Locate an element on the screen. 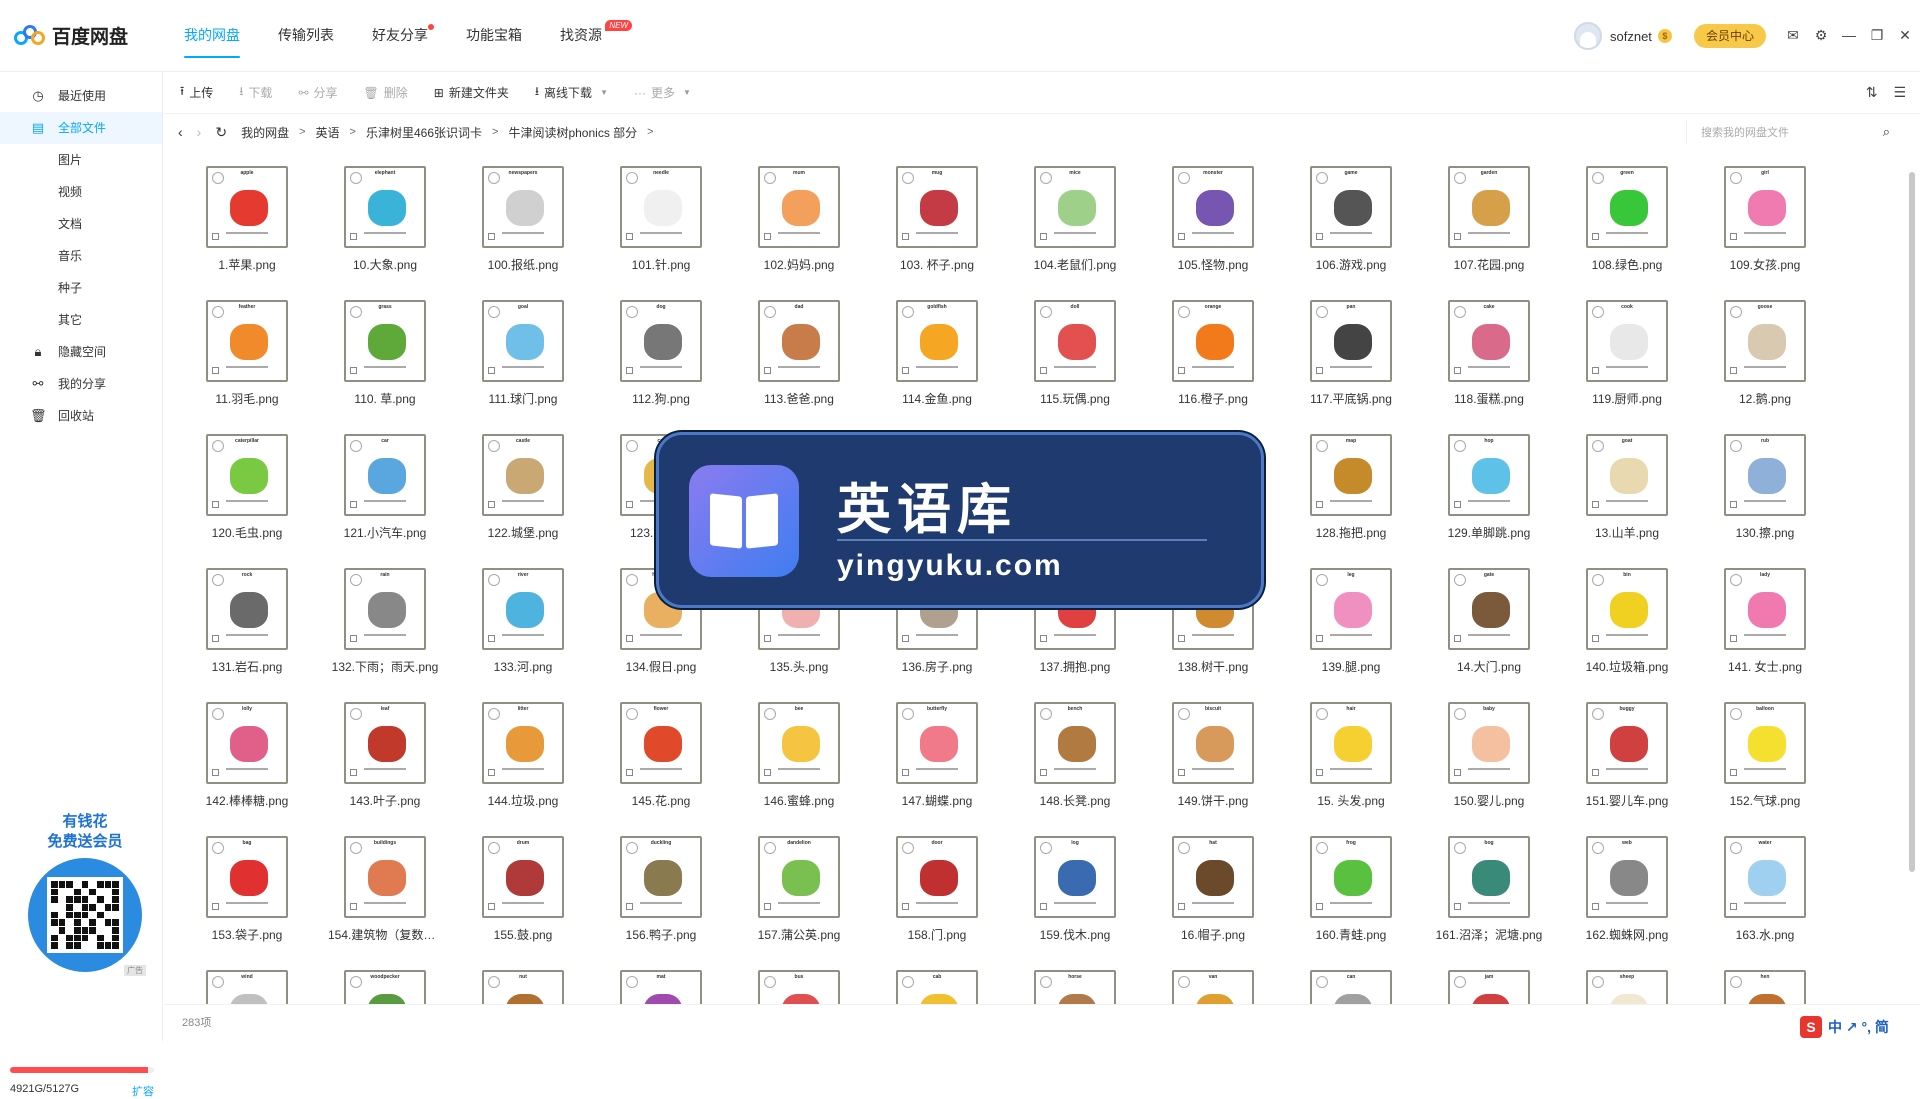  file-item: bag 153.袋子.png is located at coordinates (250, 895).